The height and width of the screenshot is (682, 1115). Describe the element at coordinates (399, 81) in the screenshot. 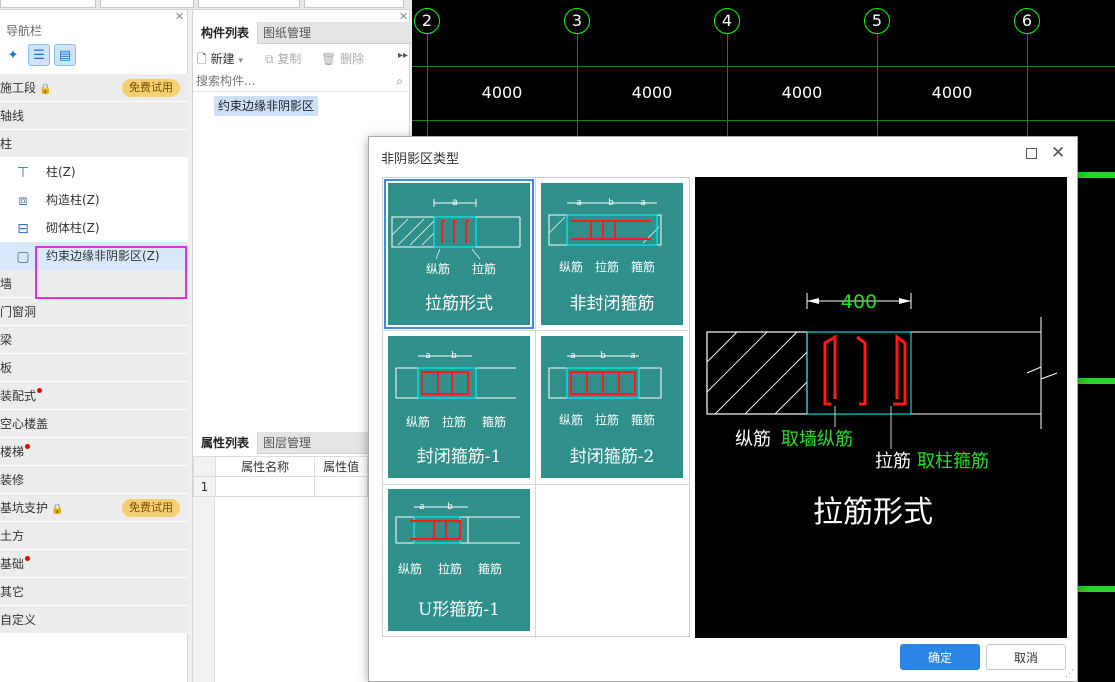

I see `search-icon: ⌕` at that location.